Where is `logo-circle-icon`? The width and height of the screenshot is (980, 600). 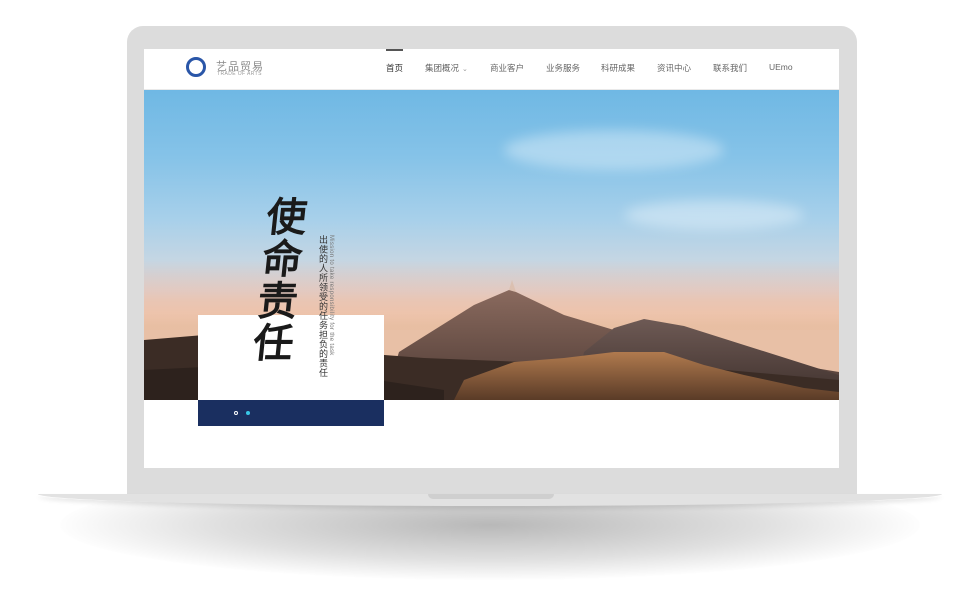
logo-circle-icon is located at coordinates (196, 67).